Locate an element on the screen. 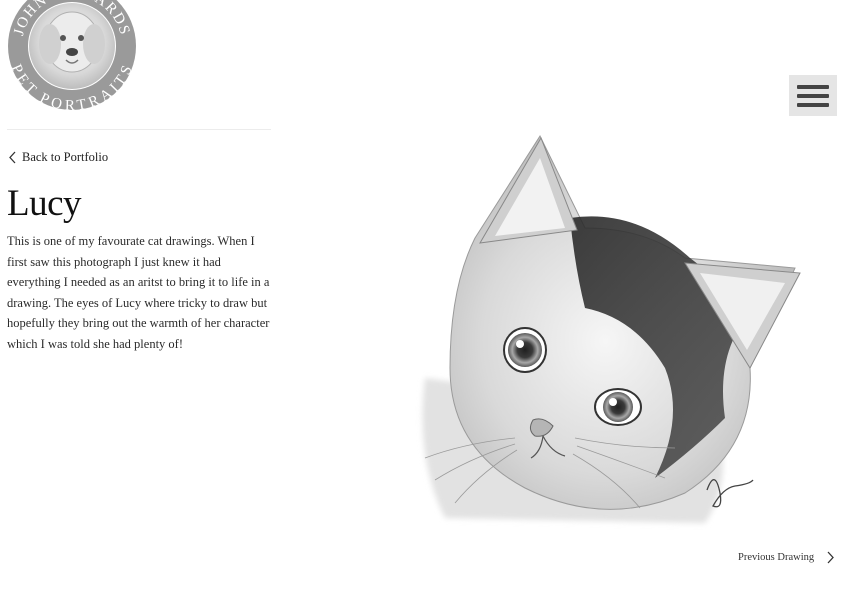  site-logo: JOHN RICHARDS PET PORTRAITS is located at coordinates (72, 57).